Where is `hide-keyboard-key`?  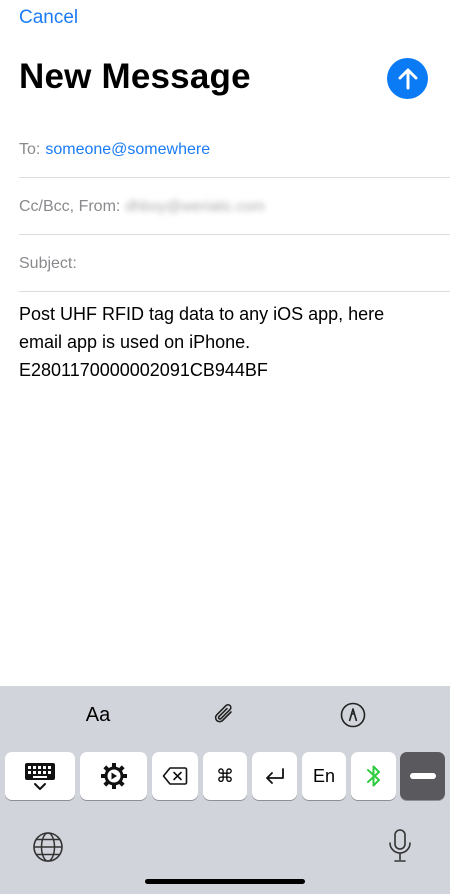
hide-keyboard-key is located at coordinates (40, 776).